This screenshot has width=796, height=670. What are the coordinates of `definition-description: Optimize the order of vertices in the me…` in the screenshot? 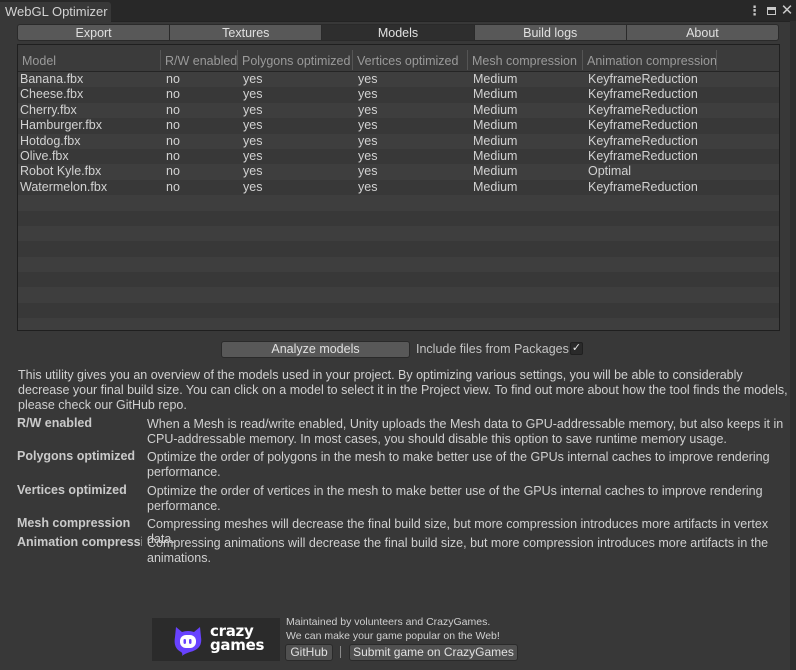 It's located at (455, 498).